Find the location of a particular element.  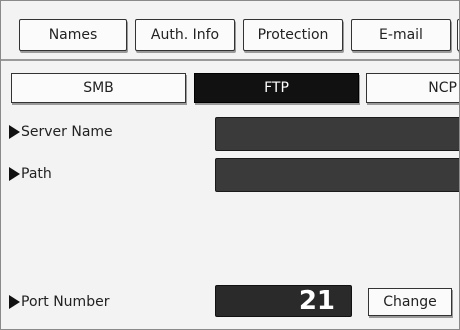

server-name-label-text: Server Name is located at coordinates (67, 132).